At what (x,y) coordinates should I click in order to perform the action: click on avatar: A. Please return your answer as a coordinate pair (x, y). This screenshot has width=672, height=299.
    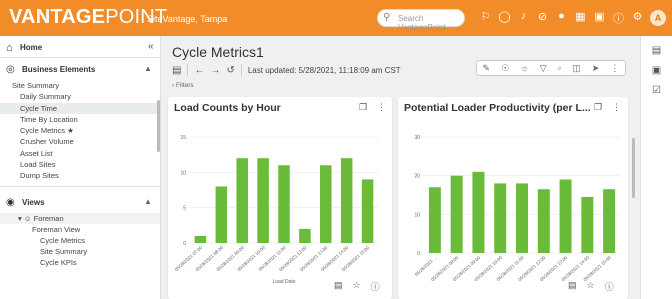
    Looking at the image, I should click on (658, 18).